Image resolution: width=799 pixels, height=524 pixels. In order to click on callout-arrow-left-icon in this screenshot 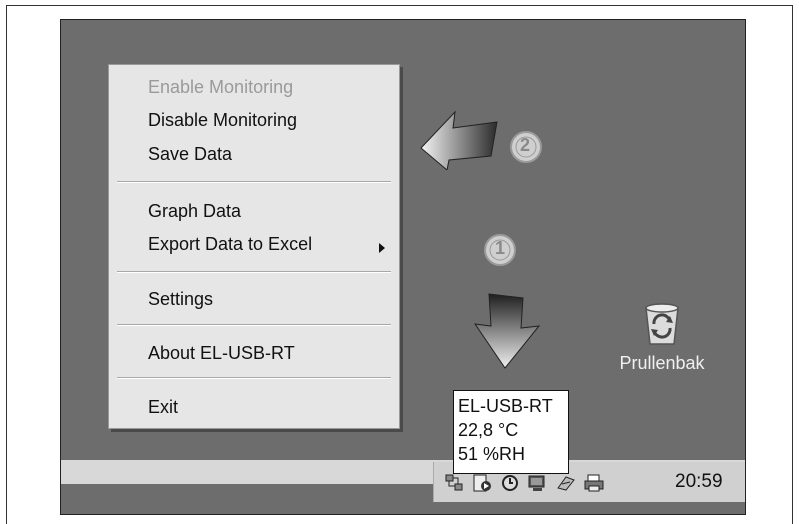, I will do `click(459, 140)`.